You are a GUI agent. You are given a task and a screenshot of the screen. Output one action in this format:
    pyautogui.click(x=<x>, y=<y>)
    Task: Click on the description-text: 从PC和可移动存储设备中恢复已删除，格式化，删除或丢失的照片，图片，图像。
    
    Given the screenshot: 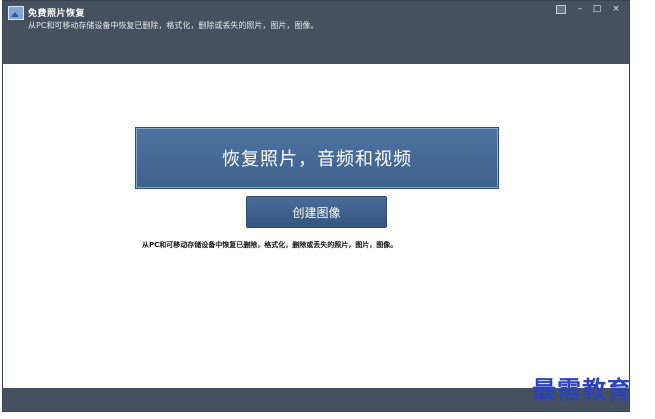 What is the action you would take?
    pyautogui.click(x=270, y=245)
    